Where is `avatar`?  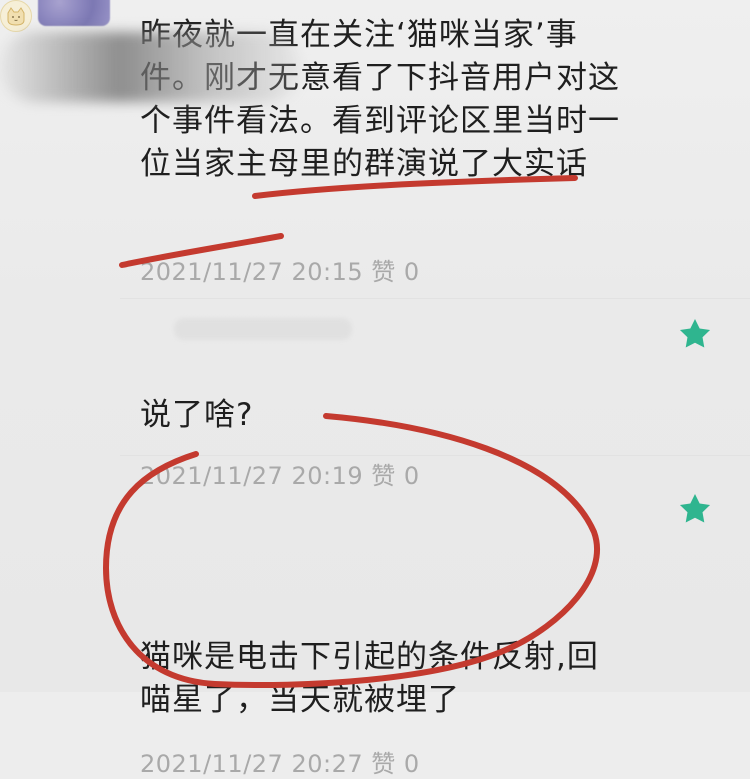
avatar is located at coordinates (74, 13).